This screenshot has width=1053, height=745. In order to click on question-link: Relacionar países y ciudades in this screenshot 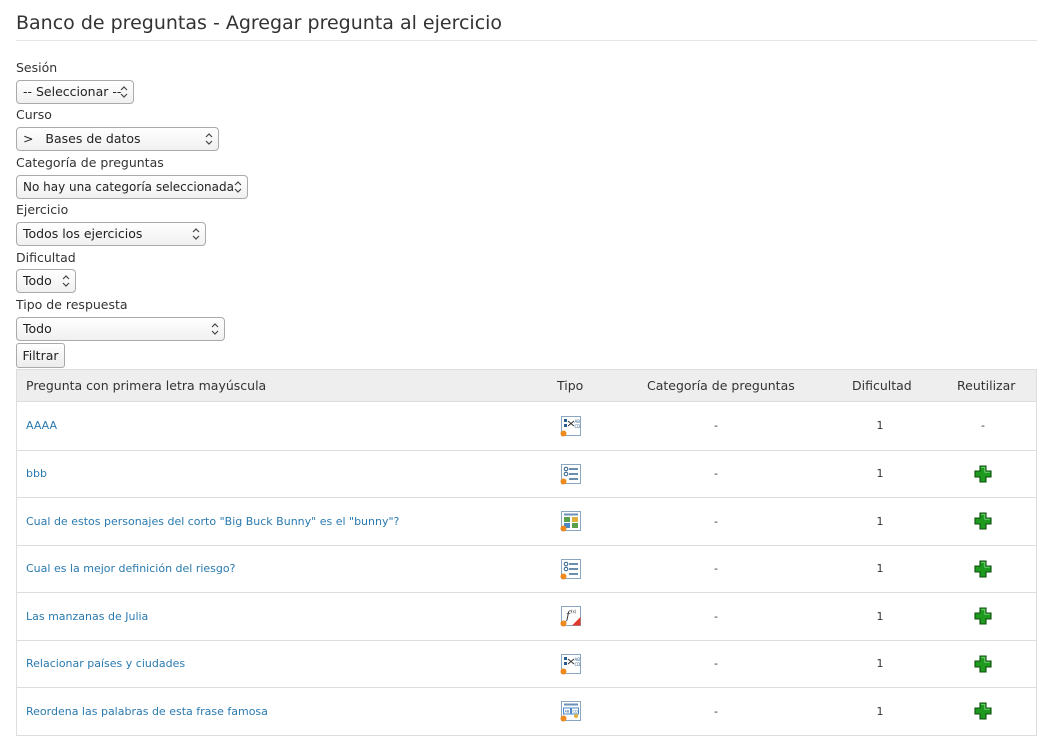, I will do `click(105, 664)`.